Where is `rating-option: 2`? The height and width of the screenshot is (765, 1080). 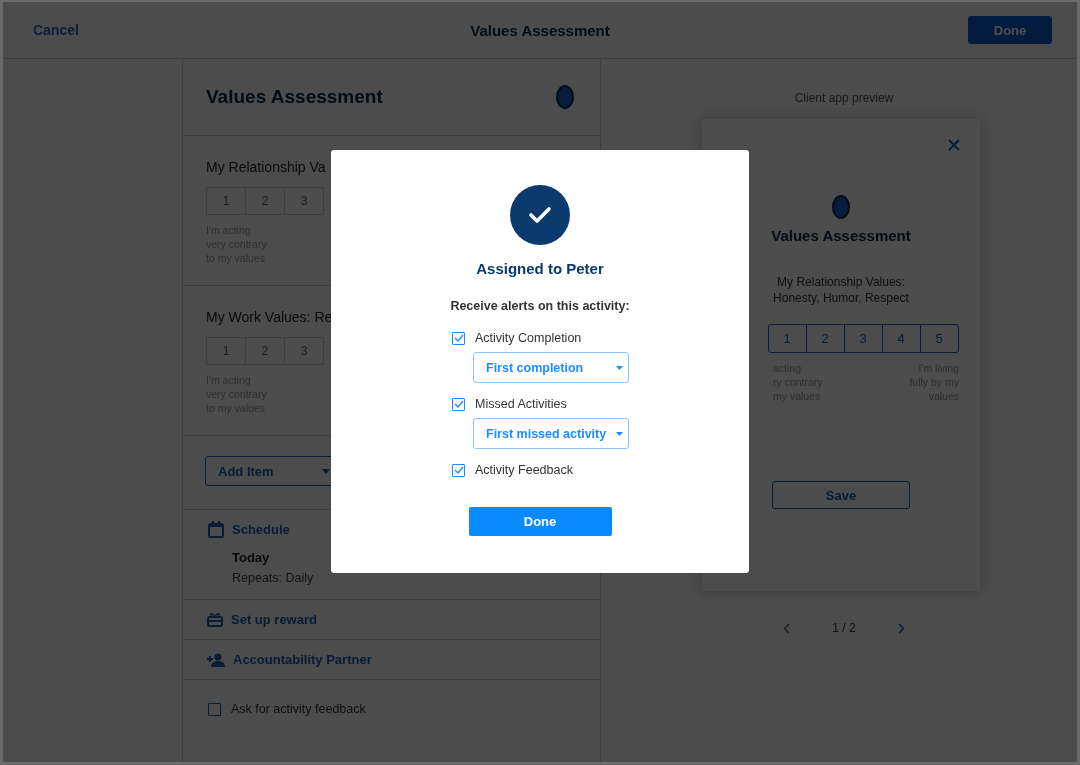
rating-option: 2 is located at coordinates (824, 338).